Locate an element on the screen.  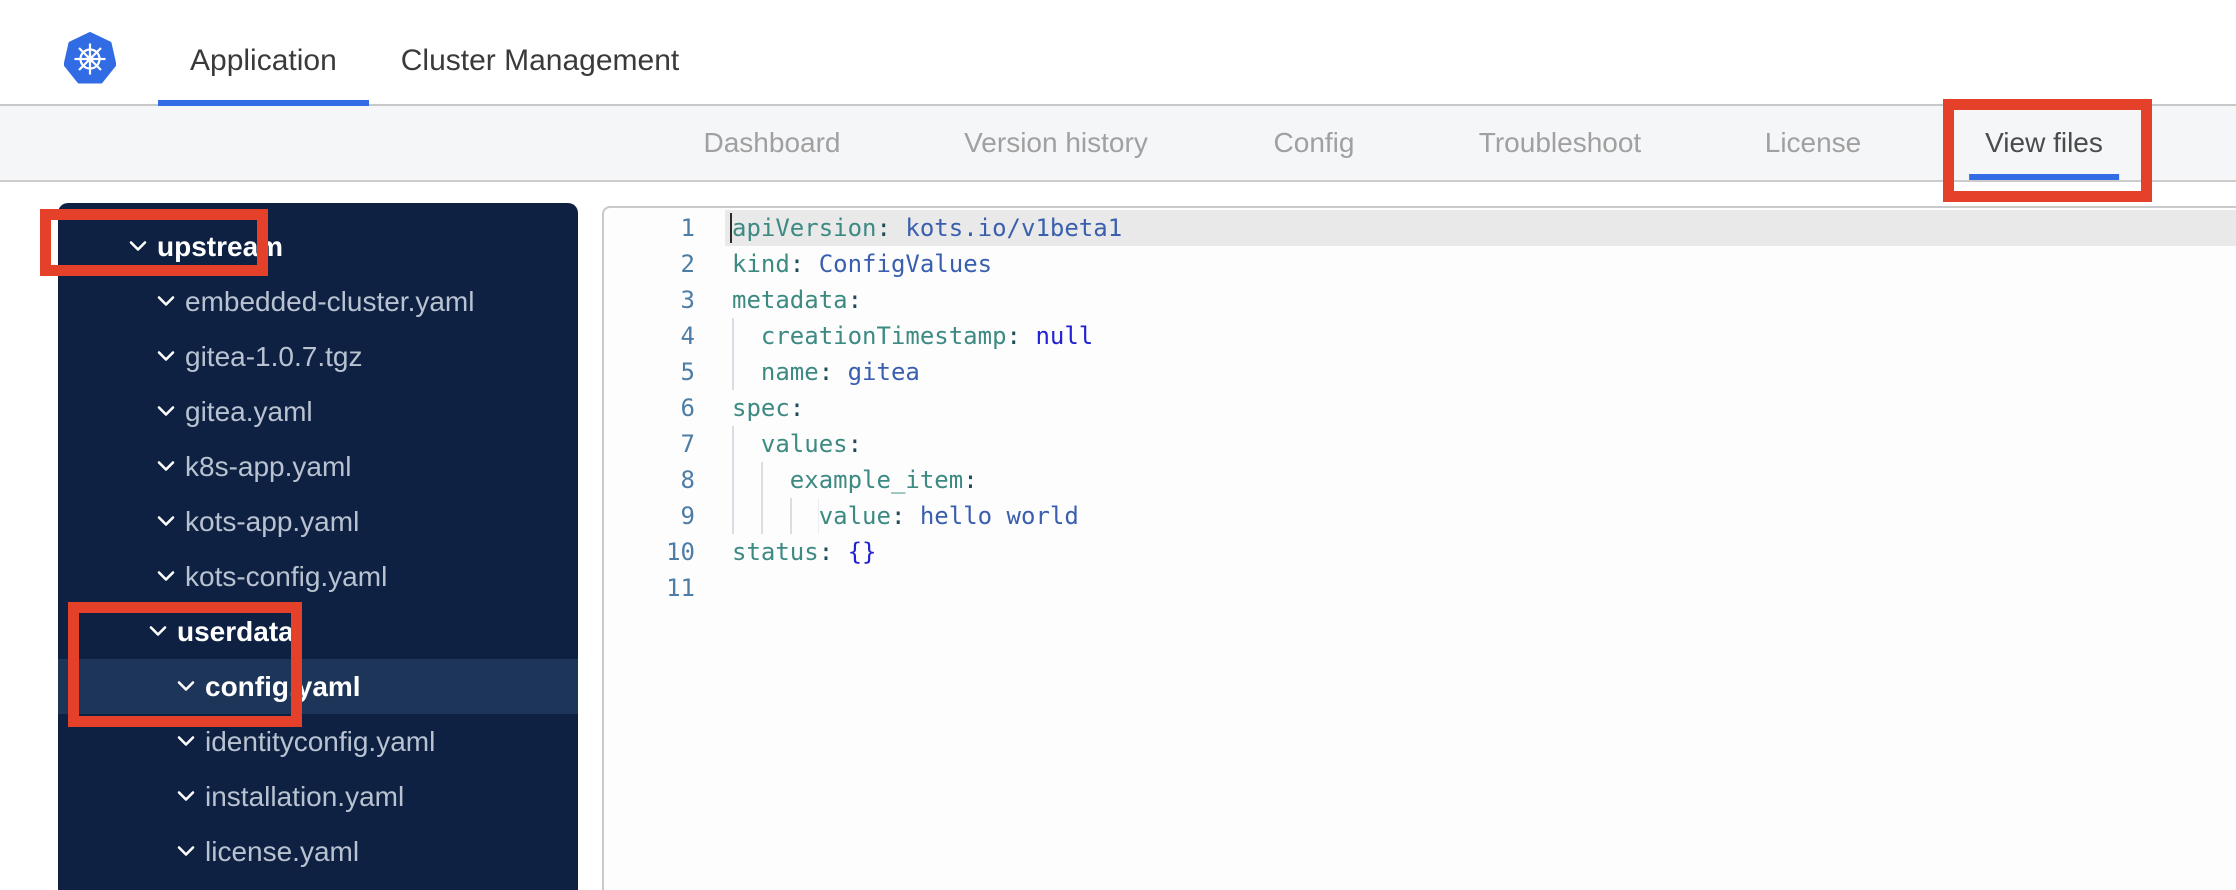
subnav-item-label: Version history is located at coordinates (1056, 142).